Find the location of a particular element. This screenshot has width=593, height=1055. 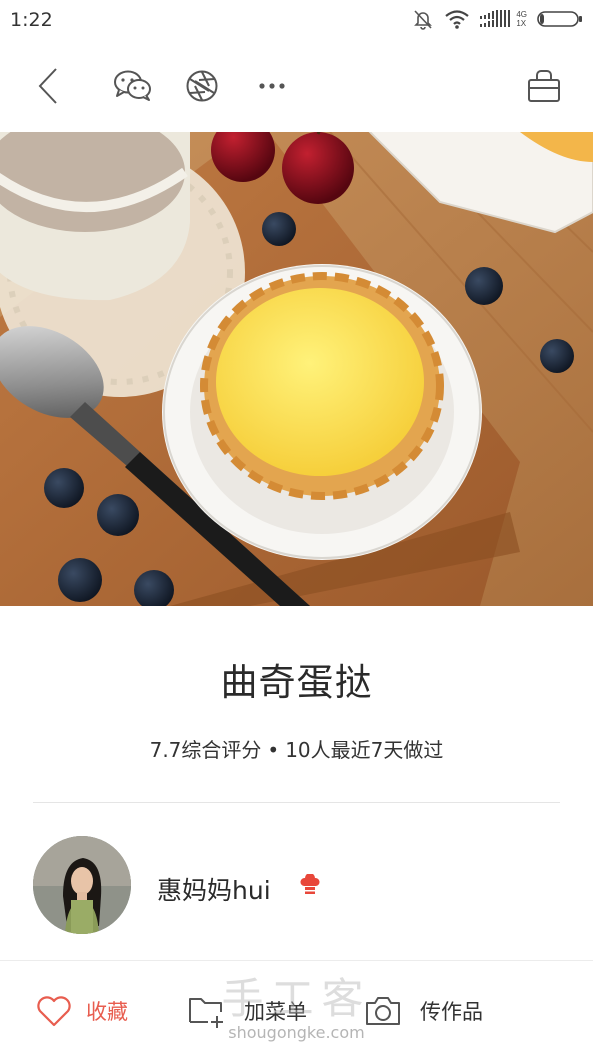

wifi-icon is located at coordinates (457, 19).